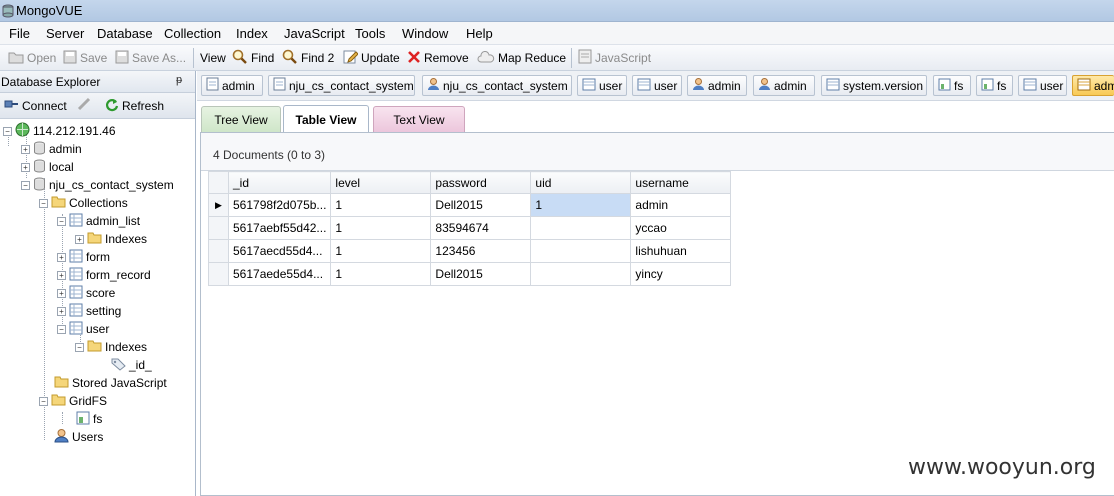  Describe the element at coordinates (681, 228) in the screenshot. I see `table-cell: yccao` at that location.